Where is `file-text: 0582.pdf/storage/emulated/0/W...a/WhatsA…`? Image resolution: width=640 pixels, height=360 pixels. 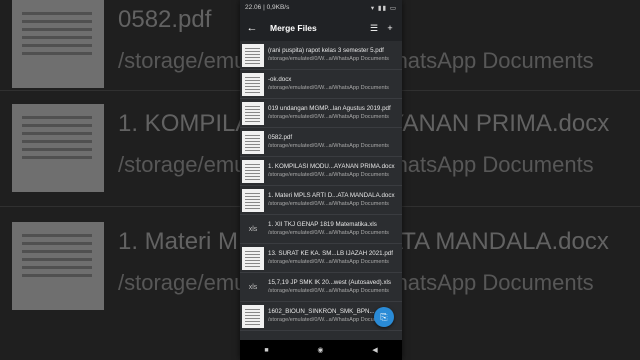
file-text: 0582.pdf/storage/emulated/0/W...a/WhatsA… is located at coordinates (335, 142).